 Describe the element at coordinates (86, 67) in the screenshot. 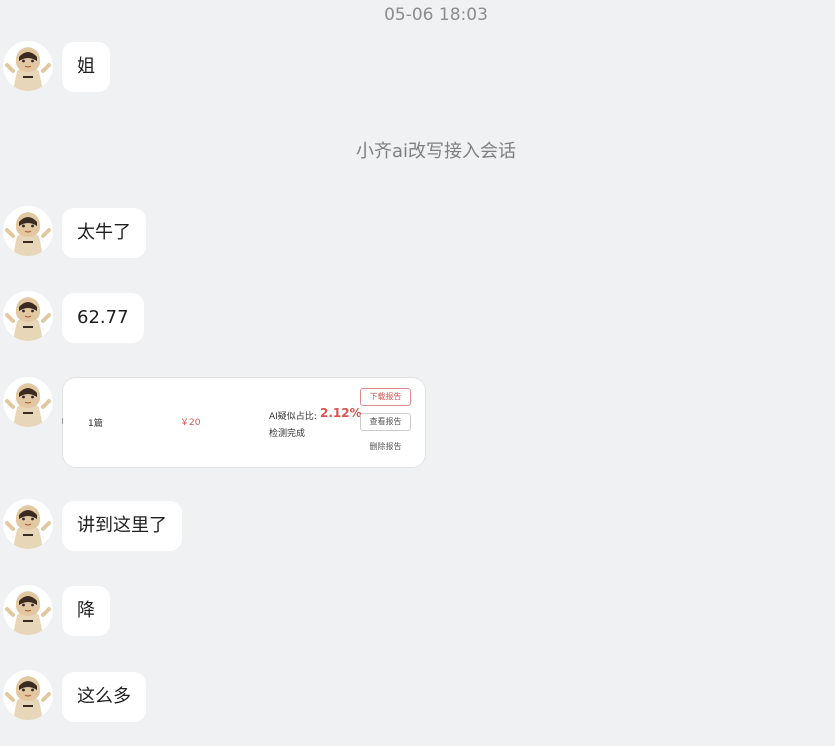

I see `chat-bubble: 姐` at that location.